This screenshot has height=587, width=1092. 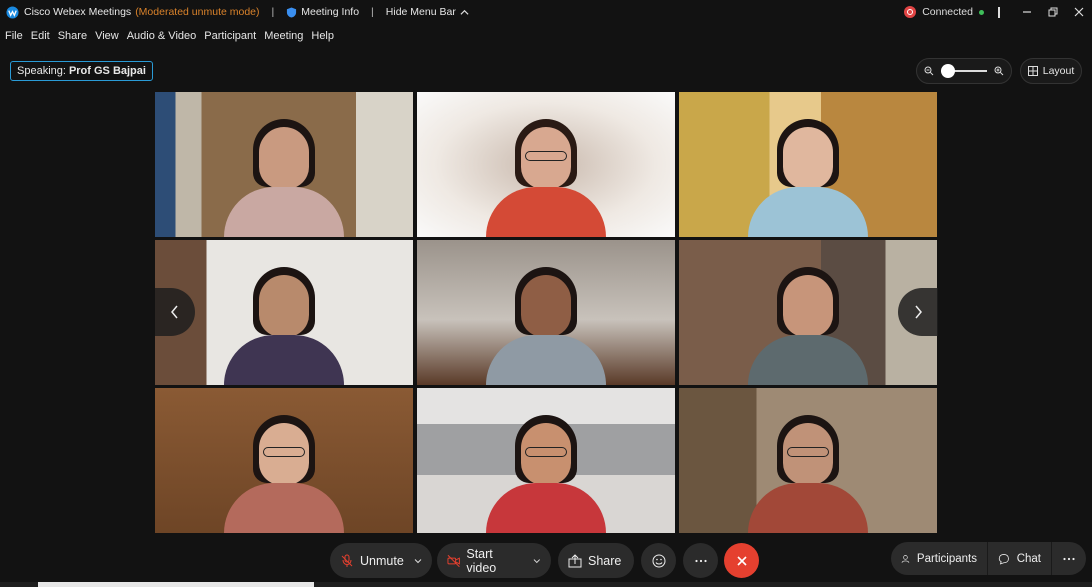 What do you see at coordinates (1058, 71) in the screenshot?
I see `layout-label: Layout` at bounding box center [1058, 71].